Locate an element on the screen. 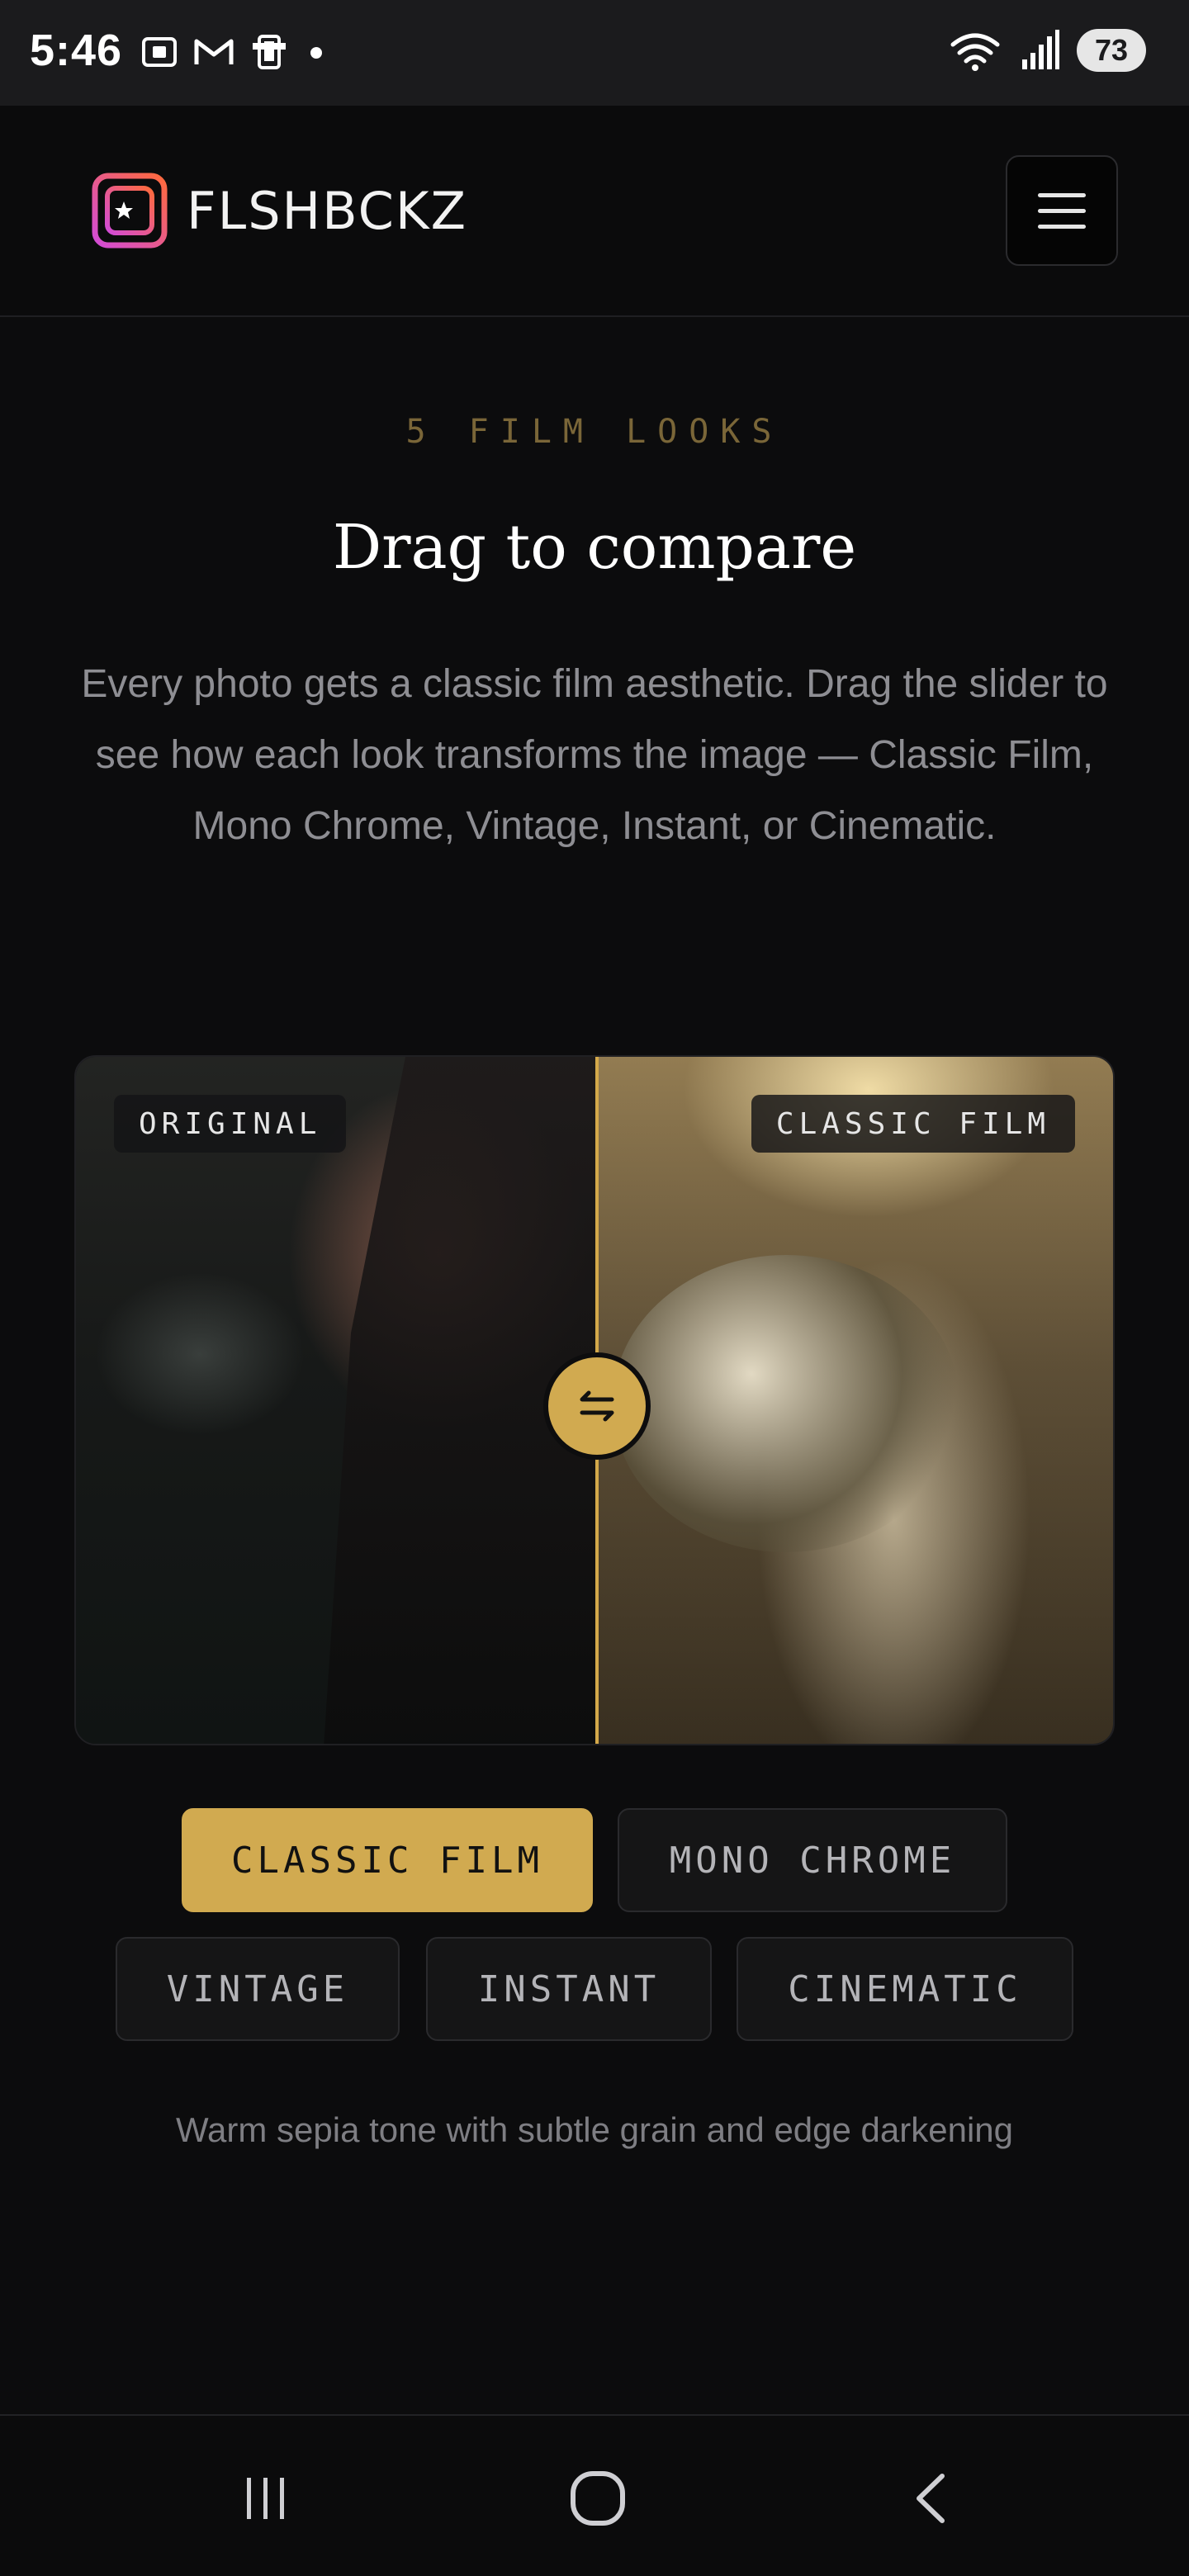 The height and width of the screenshot is (2576, 1189). back-icon is located at coordinates (931, 2498).